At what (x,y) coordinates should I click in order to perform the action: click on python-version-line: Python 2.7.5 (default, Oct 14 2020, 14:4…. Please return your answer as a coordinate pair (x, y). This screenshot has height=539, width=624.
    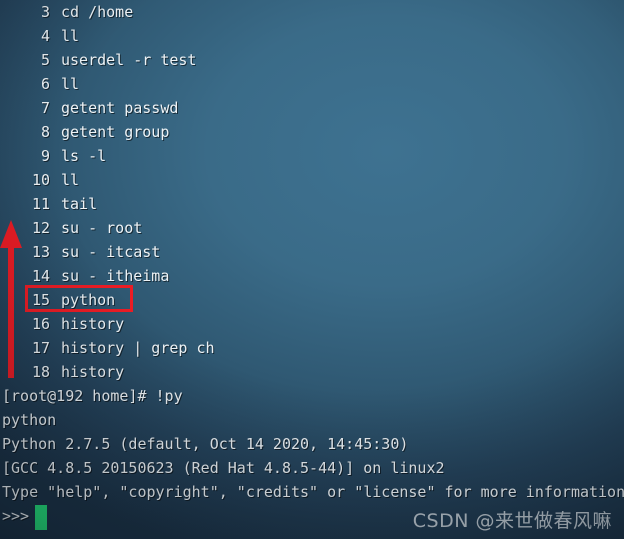
    Looking at the image, I should click on (205, 444).